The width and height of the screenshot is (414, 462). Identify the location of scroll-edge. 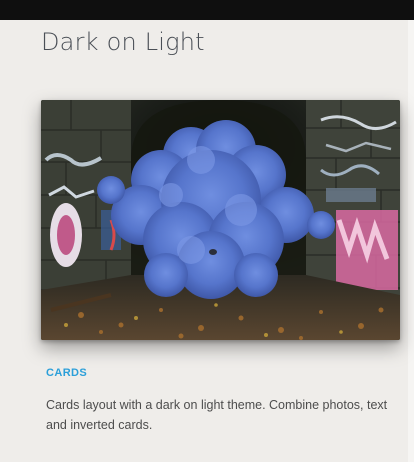
(411, 241).